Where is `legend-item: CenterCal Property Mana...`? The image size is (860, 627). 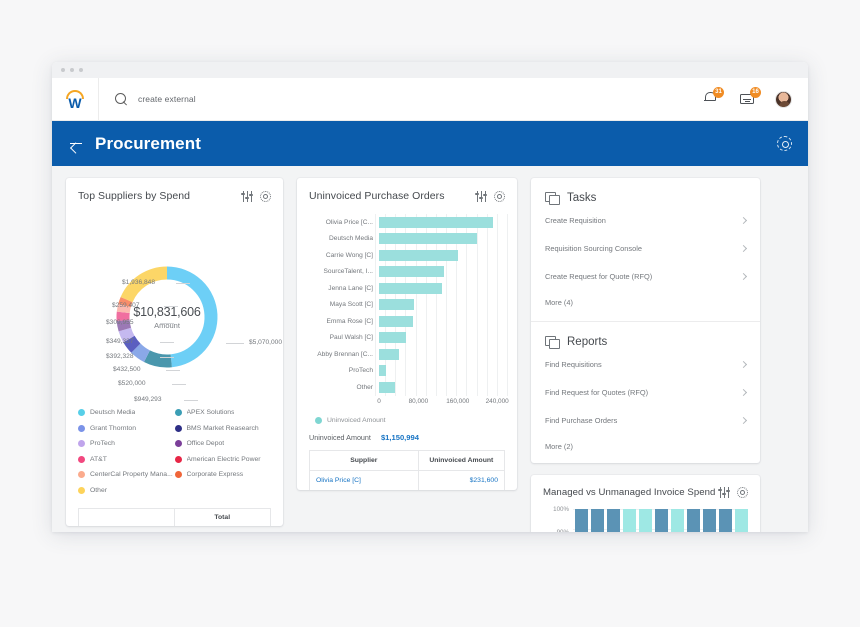
legend-item: CenterCal Property Mana... is located at coordinates (126, 475).